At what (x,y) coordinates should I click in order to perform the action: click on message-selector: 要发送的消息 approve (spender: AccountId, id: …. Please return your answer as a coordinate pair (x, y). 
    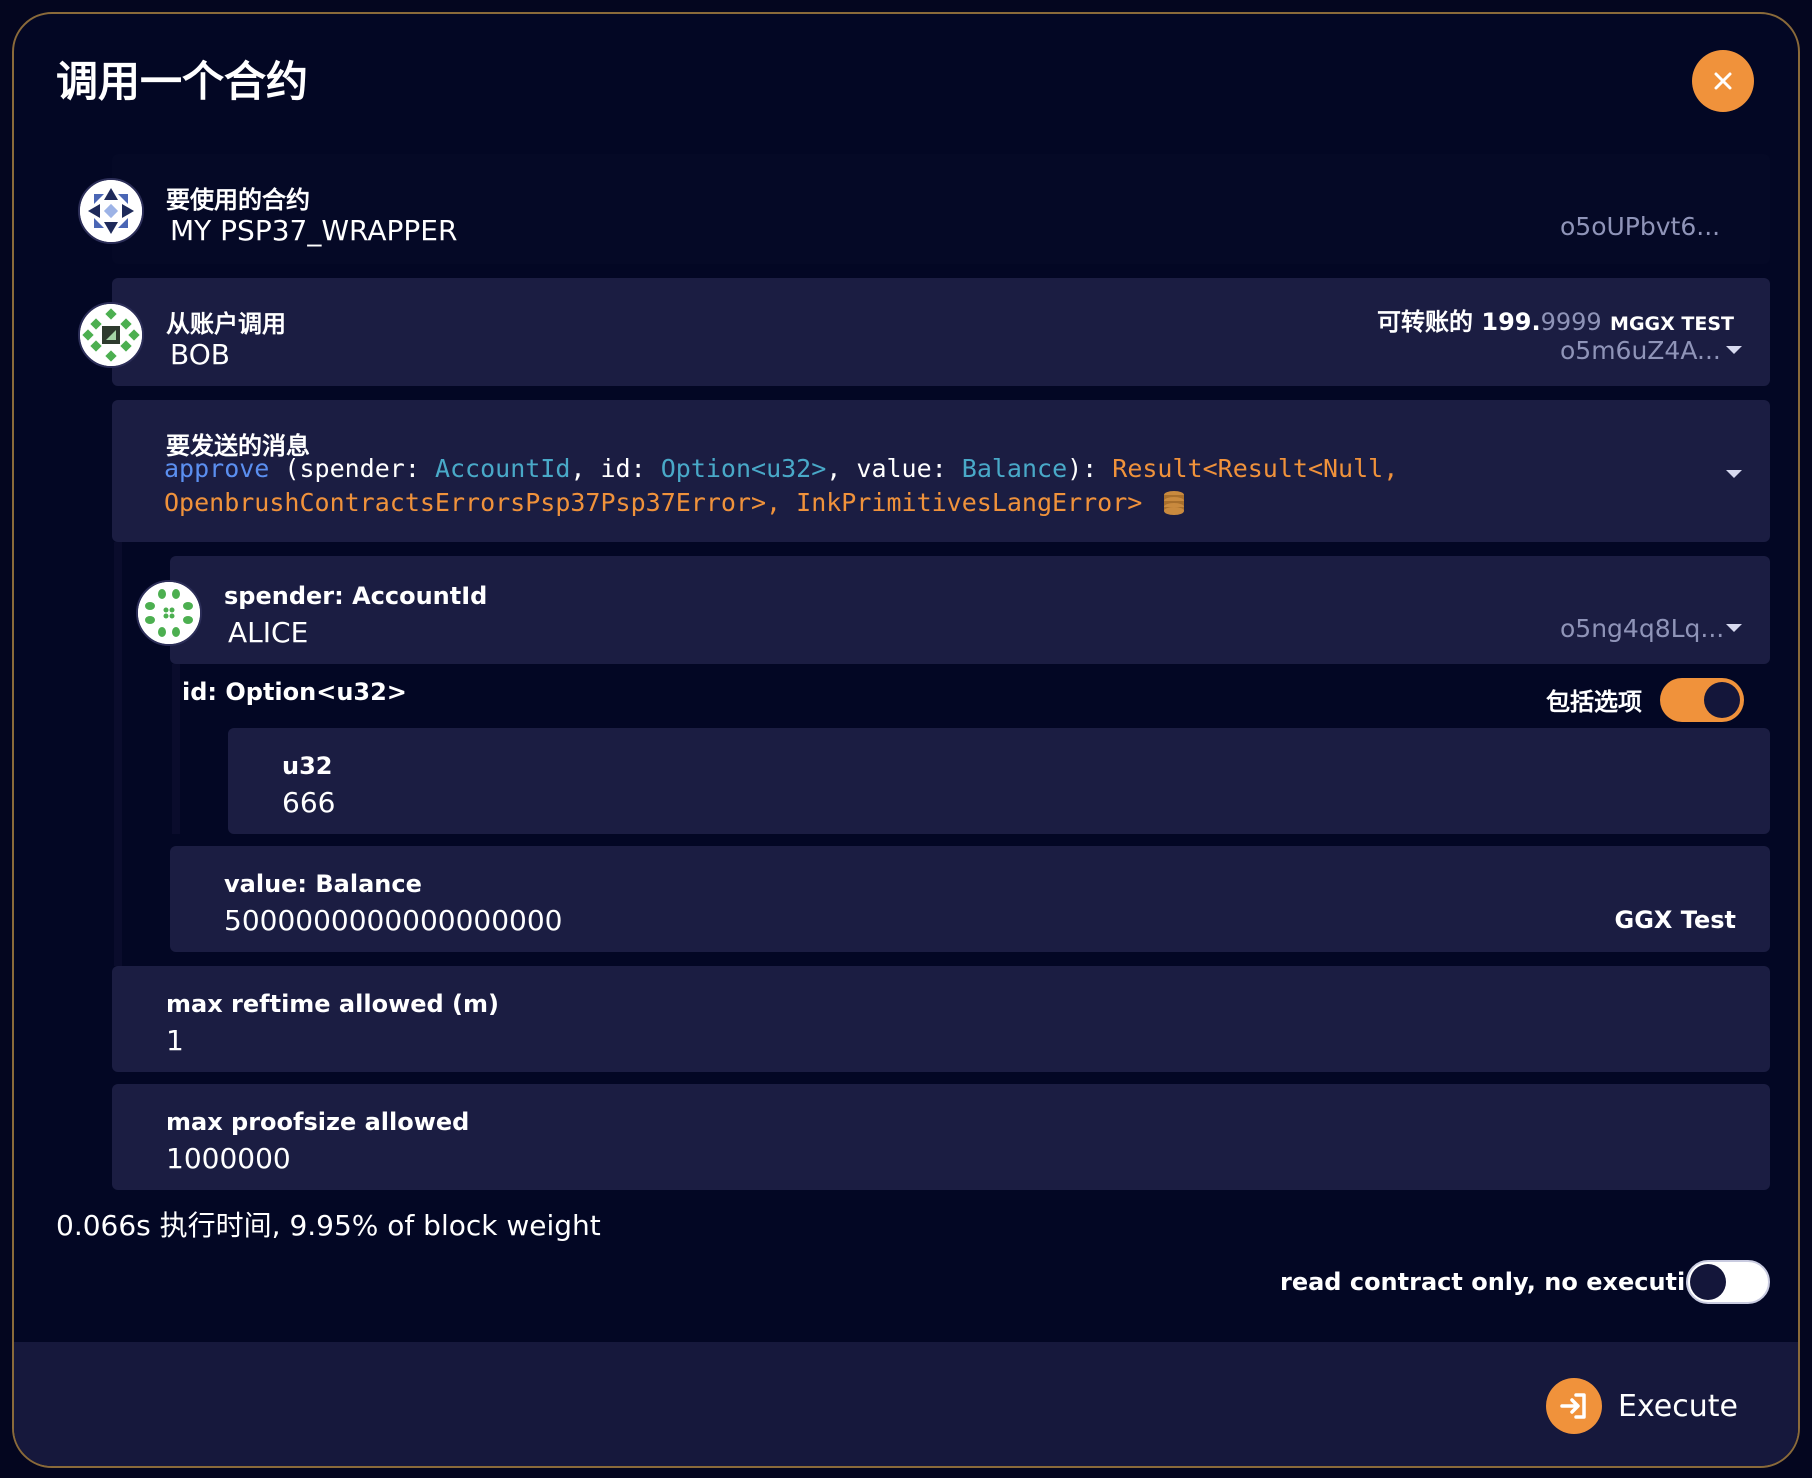
    Looking at the image, I should click on (941, 471).